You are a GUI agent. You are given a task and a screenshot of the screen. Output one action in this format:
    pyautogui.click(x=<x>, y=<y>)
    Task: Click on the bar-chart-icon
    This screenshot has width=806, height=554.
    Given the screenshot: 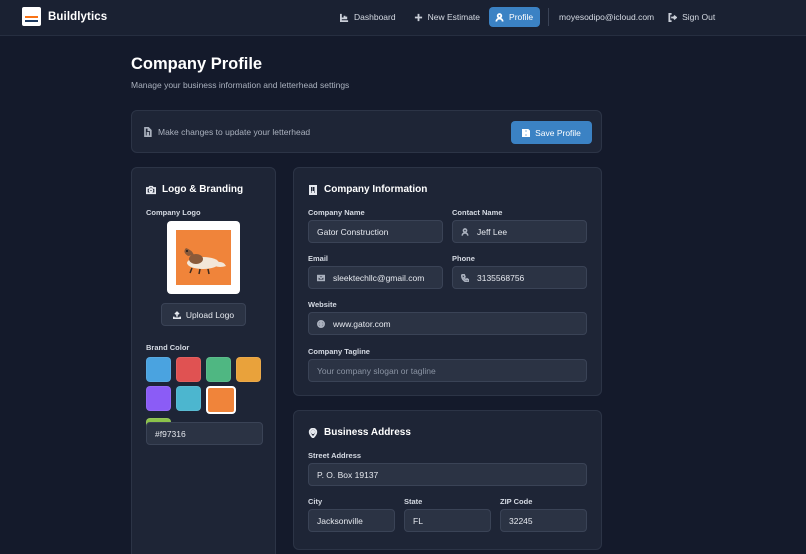 What is the action you would take?
    pyautogui.click(x=344, y=17)
    